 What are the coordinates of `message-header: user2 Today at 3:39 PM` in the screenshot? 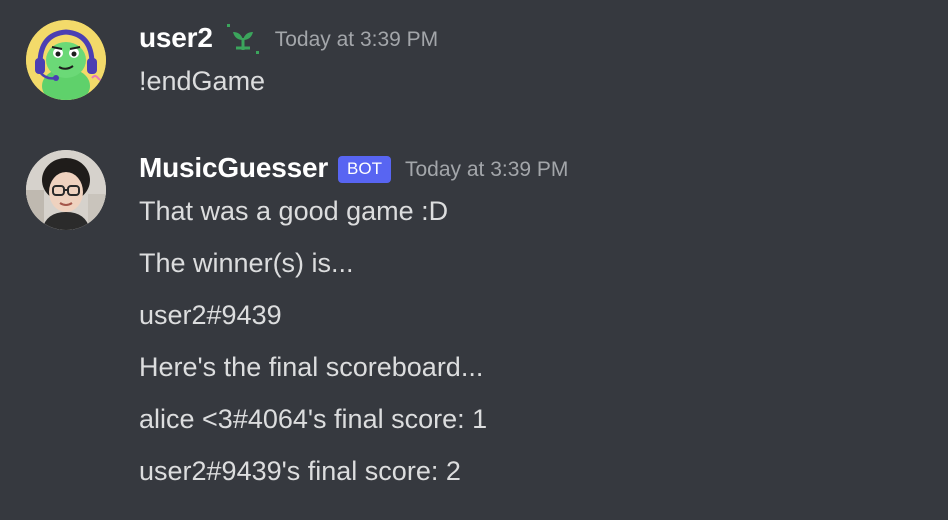 It's located at (288, 38).